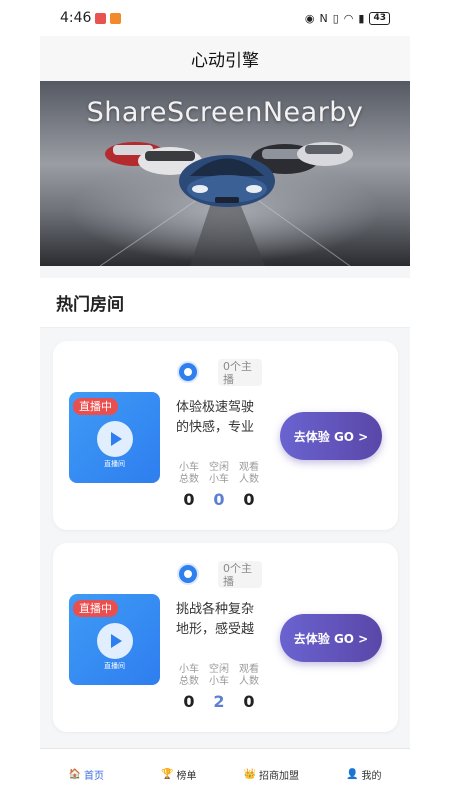 Image resolution: width=450 pixels, height=800 pixels. I want to click on page-title-bar: 心动引擎, so click(225, 58).